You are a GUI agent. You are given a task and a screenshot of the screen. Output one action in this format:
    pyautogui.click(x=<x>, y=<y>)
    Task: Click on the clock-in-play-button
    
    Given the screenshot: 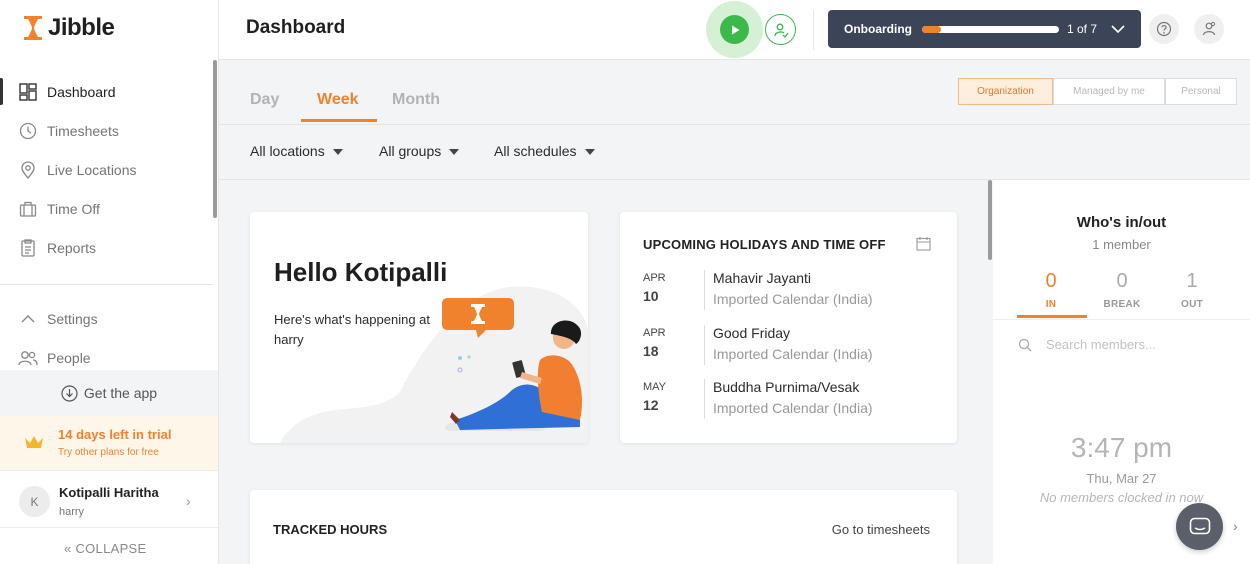 What is the action you would take?
    pyautogui.click(x=734, y=29)
    